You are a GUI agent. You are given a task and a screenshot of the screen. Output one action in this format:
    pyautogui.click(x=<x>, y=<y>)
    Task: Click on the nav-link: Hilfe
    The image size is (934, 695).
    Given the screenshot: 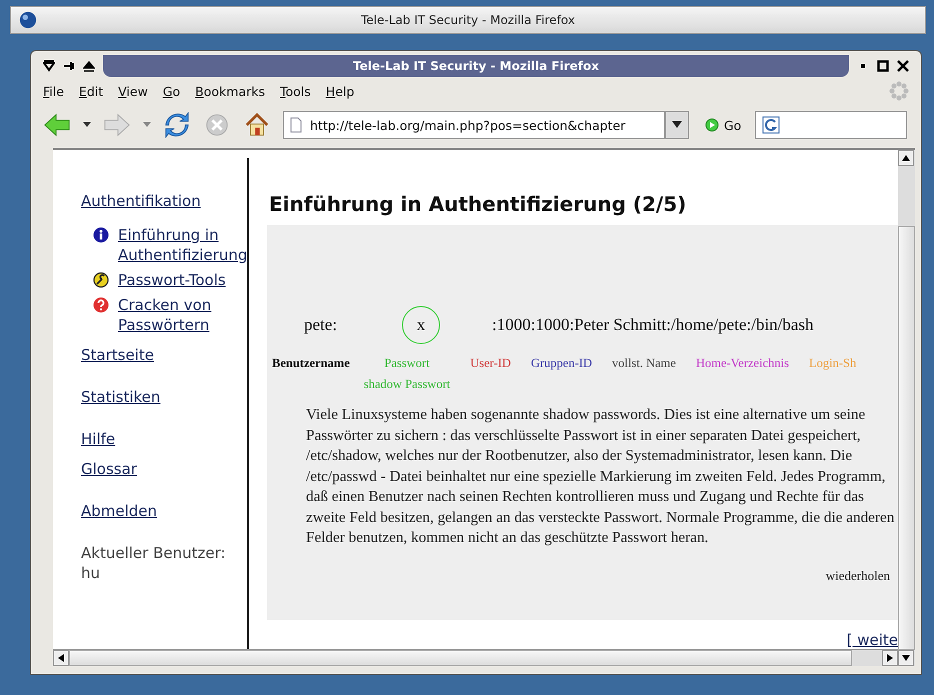 What is the action you would take?
    pyautogui.click(x=164, y=439)
    